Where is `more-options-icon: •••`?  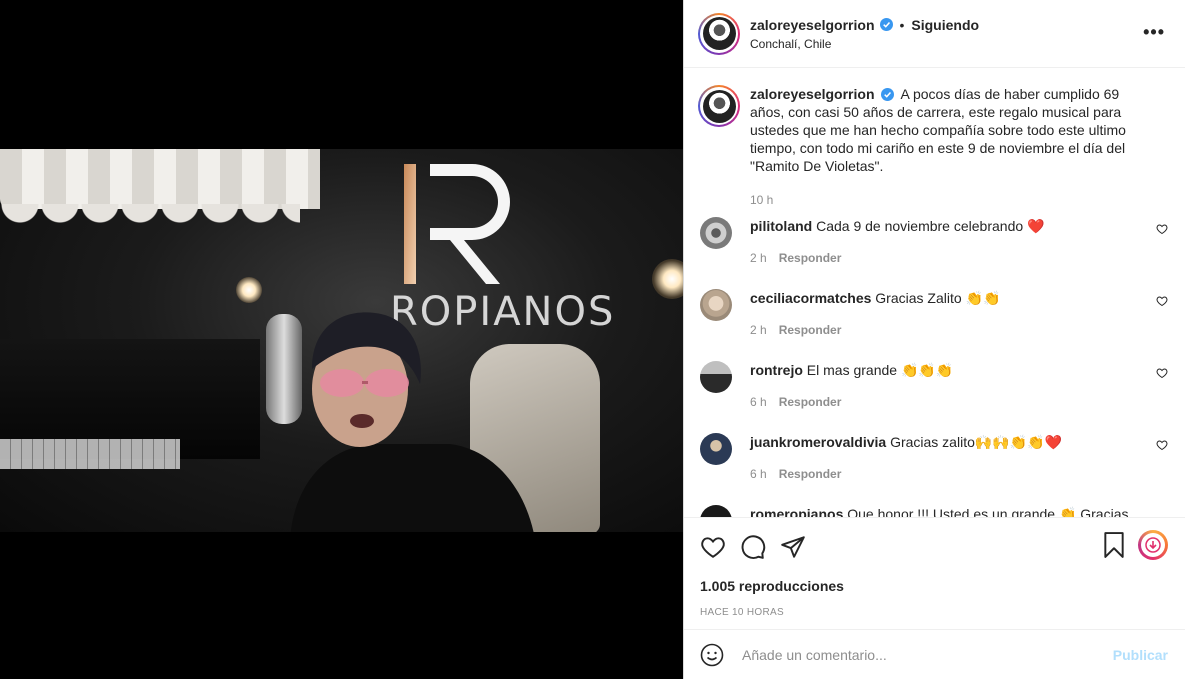
more-options-icon: ••• is located at coordinates (1154, 32).